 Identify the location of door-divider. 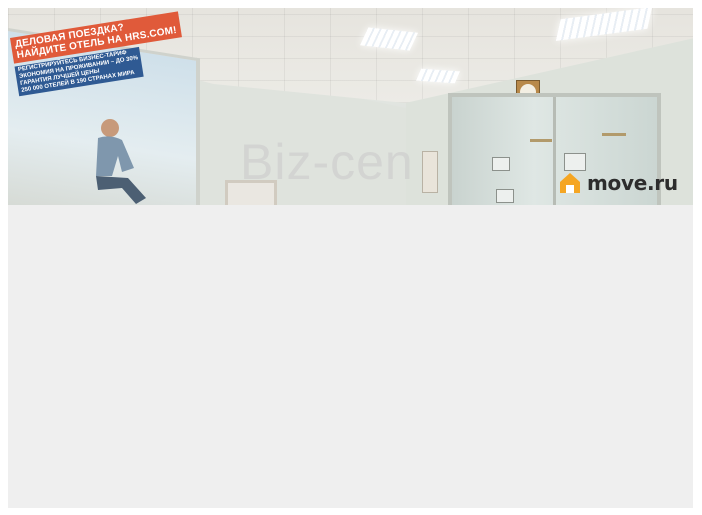
(554, 151).